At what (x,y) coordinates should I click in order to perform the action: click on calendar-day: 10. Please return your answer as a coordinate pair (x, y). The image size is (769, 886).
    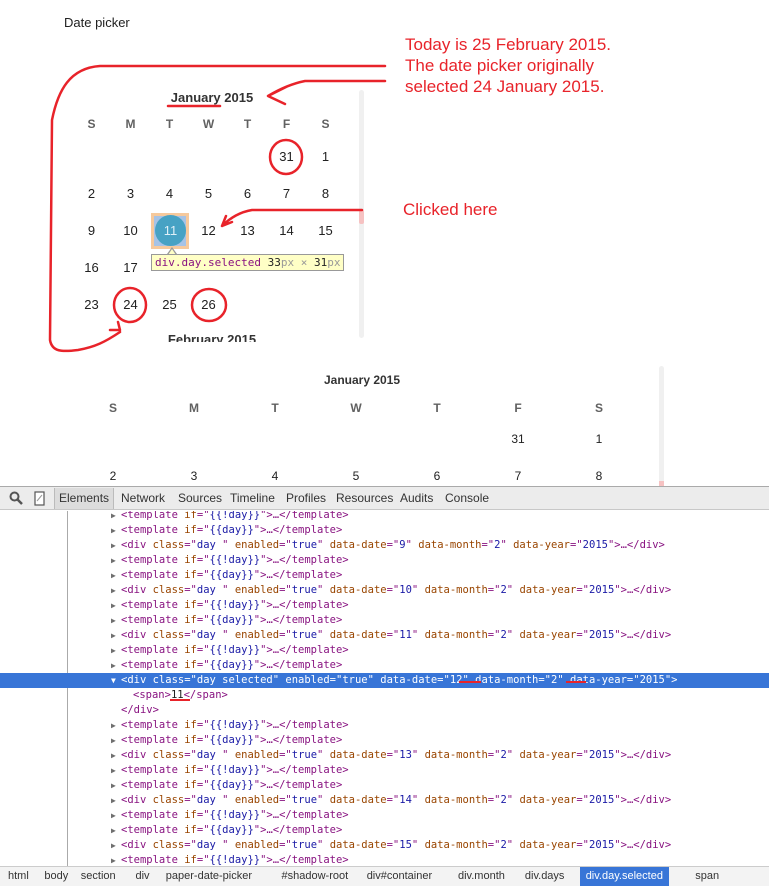
    Looking at the image, I should click on (130, 230).